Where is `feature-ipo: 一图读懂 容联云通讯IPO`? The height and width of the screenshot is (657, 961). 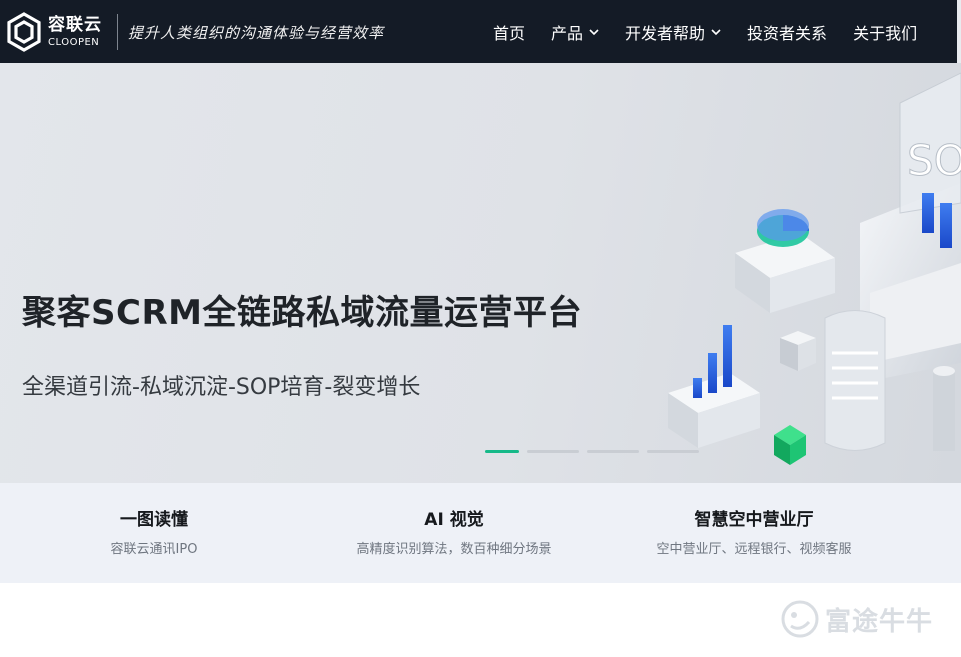 feature-ipo: 一图读懂 容联云通讯IPO is located at coordinates (154, 531).